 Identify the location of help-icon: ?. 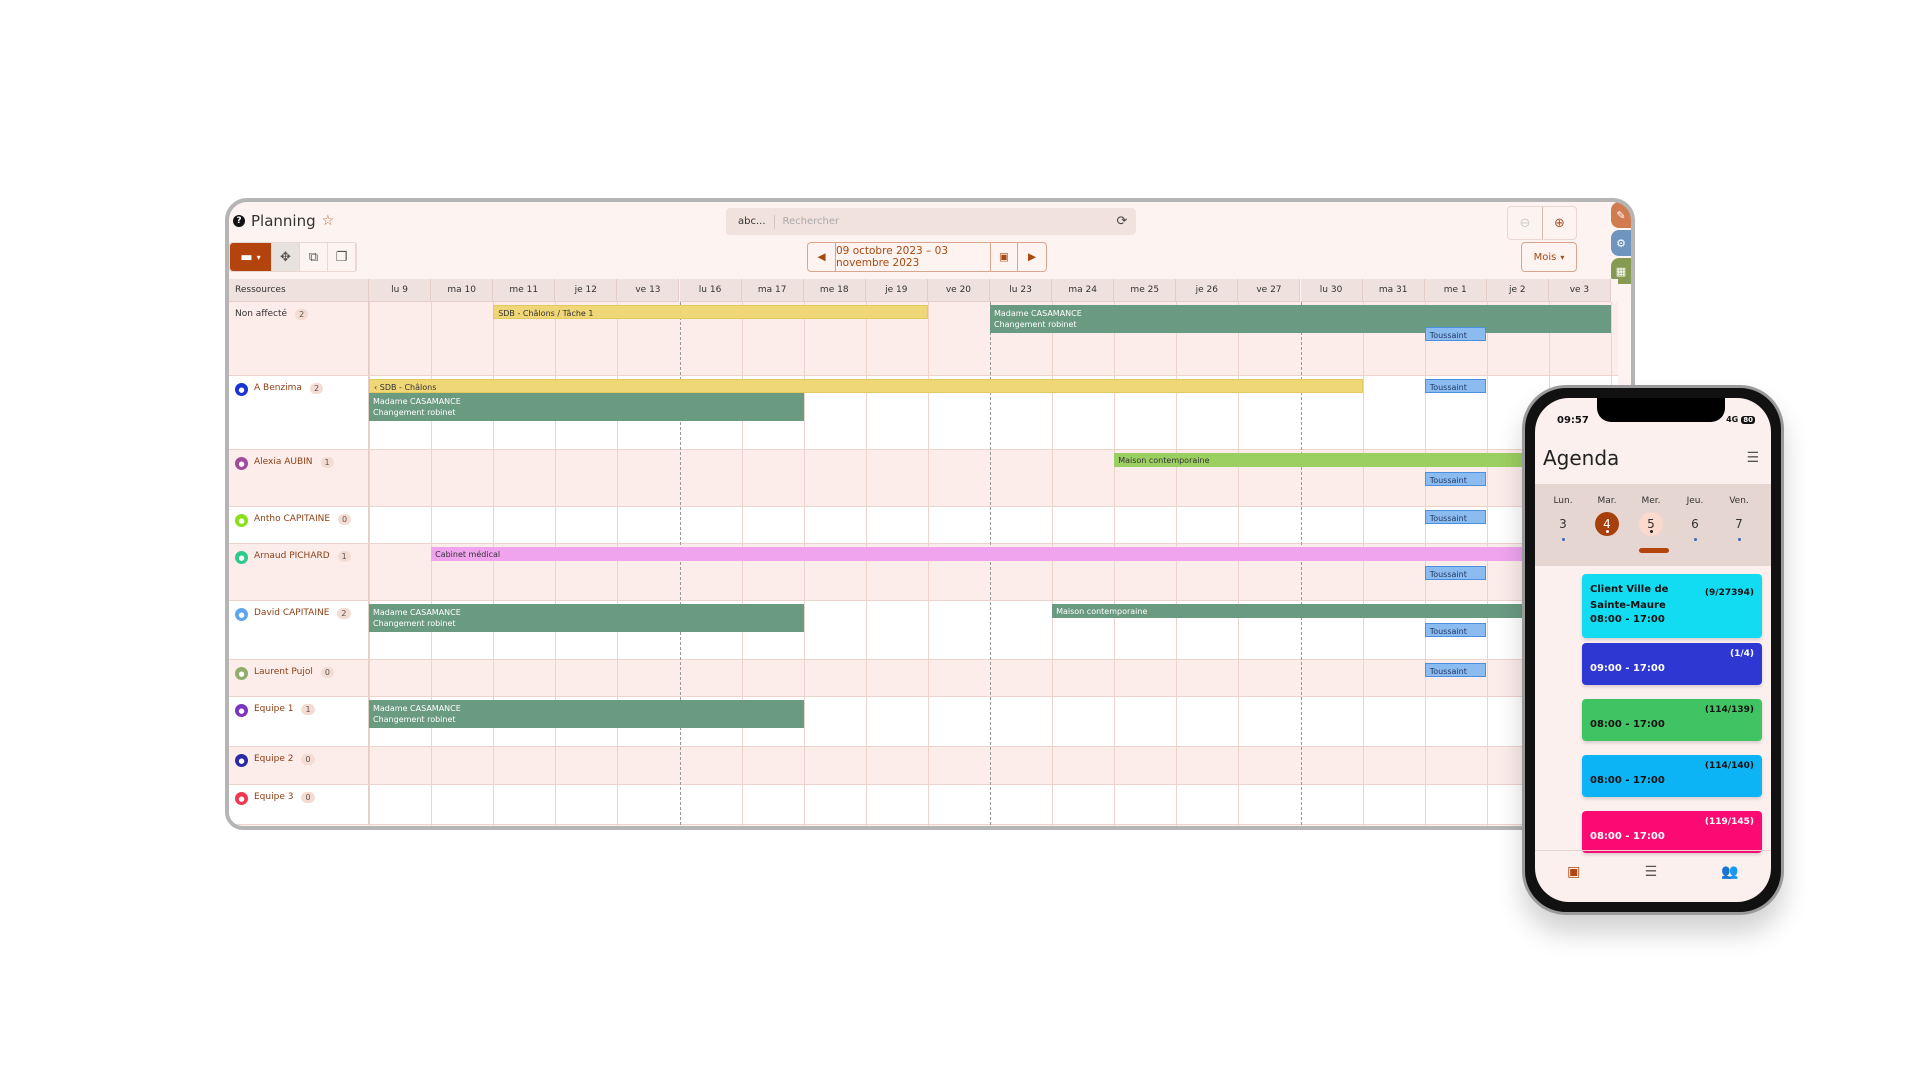
(239, 221).